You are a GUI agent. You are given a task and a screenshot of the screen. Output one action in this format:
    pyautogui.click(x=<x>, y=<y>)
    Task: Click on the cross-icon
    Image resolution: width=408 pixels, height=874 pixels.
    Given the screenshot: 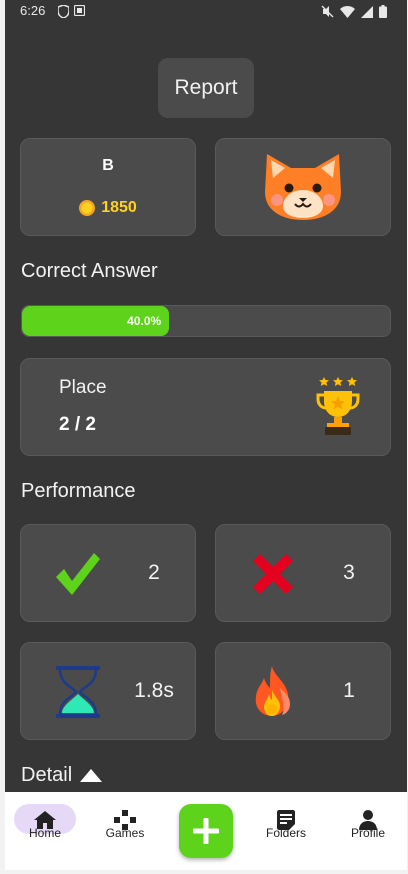 What is the action you would take?
    pyautogui.click(x=273, y=574)
    